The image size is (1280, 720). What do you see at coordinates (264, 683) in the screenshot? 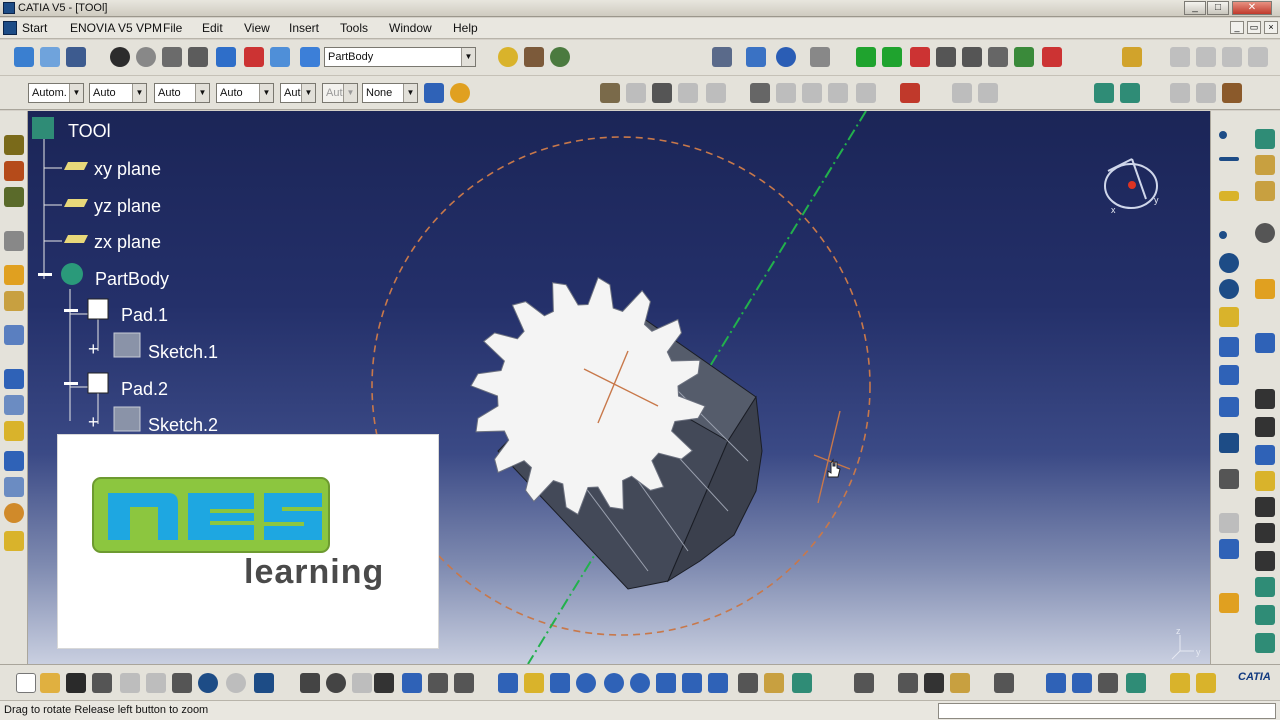
I see `help-icon` at bounding box center [264, 683].